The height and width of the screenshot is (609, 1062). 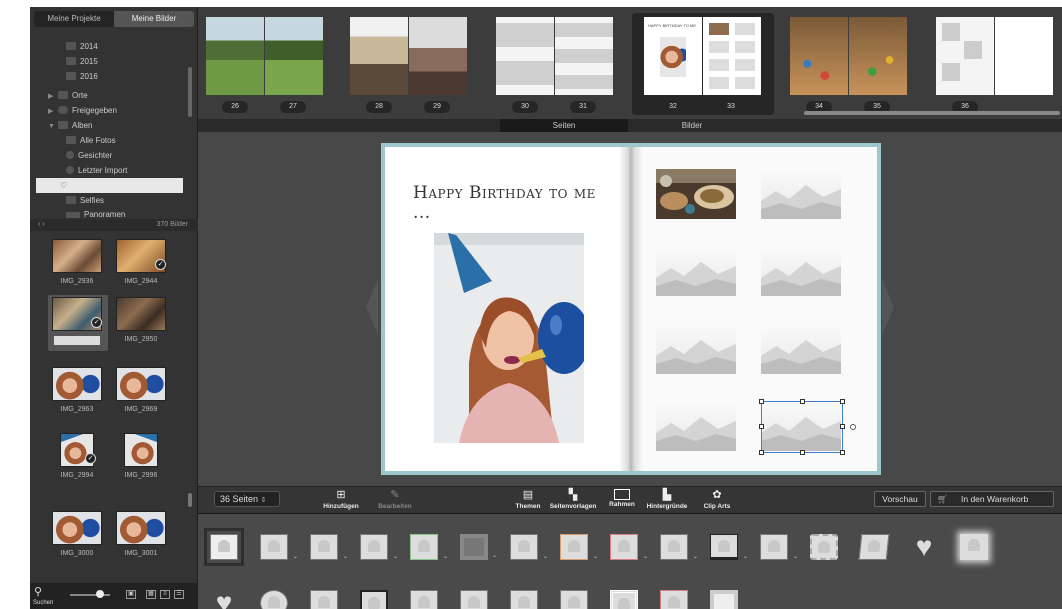 I want to click on selection-frame, so click(x=807, y=427).